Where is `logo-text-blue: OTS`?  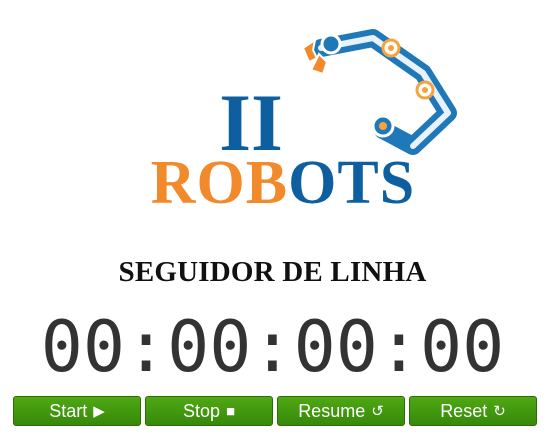
logo-text-blue: OTS is located at coordinates (351, 183).